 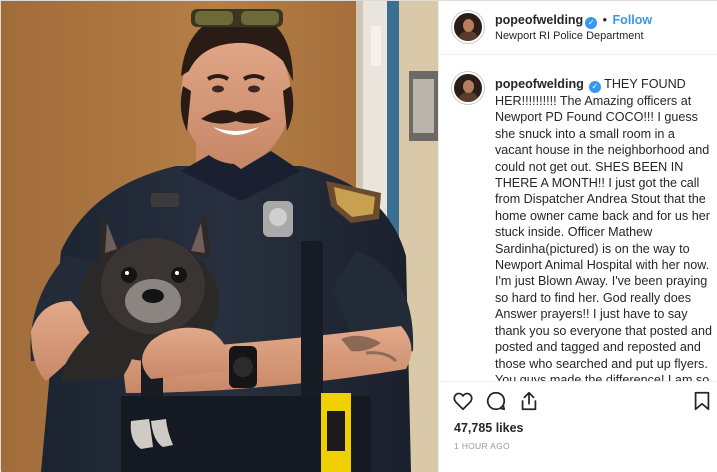 What do you see at coordinates (463, 401) in the screenshot?
I see `heart-icon` at bounding box center [463, 401].